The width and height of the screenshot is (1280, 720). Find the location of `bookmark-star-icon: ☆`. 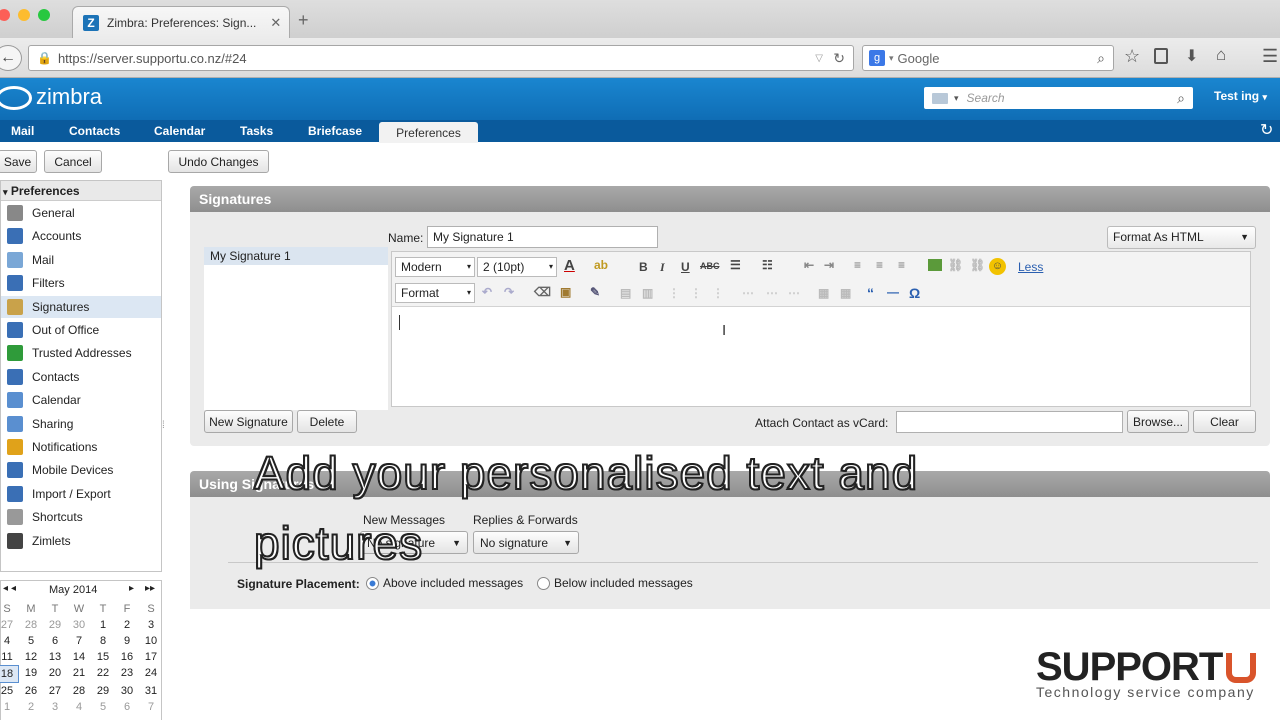

bookmark-star-icon: ☆ is located at coordinates (1132, 56).